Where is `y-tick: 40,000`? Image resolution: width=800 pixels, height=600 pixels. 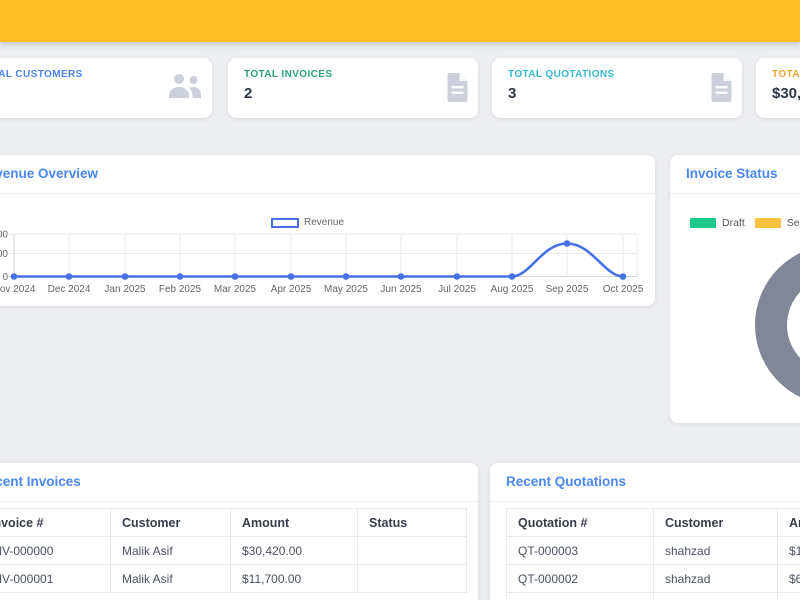
y-tick: 40,000 is located at coordinates (4, 235).